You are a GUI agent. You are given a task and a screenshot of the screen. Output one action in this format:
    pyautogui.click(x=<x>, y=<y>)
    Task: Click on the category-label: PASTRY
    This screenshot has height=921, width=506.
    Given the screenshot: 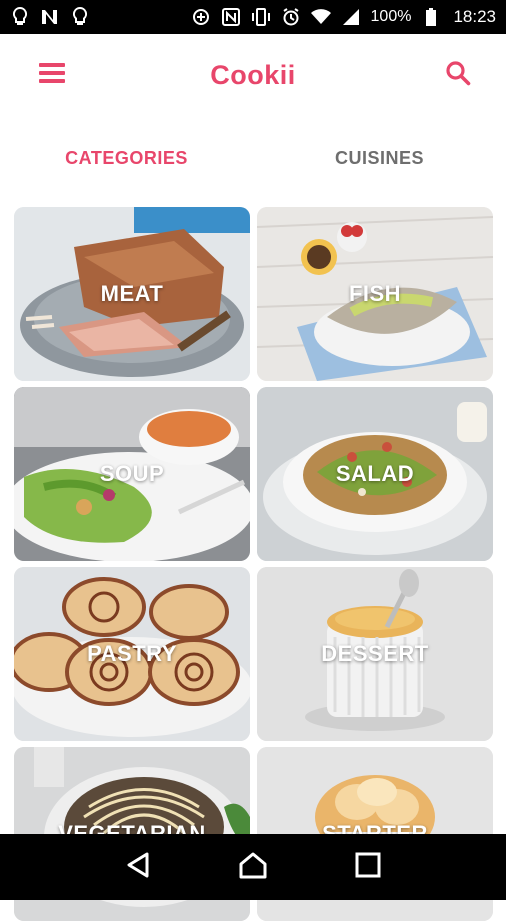 What is the action you would take?
    pyautogui.click(x=132, y=653)
    